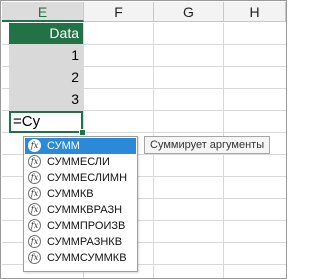  Describe the element at coordinates (46, 99) in the screenshot. I see `cell-e-value-3: 3` at that location.